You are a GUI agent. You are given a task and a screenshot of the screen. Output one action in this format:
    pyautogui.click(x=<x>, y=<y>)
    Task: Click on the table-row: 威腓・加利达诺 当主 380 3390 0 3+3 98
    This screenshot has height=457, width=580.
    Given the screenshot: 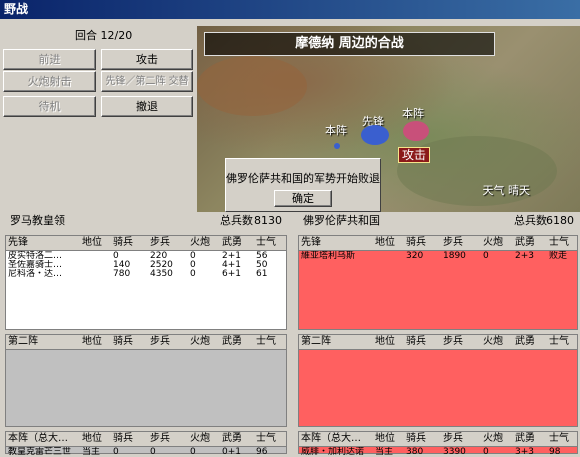 What is the action you would take?
    pyautogui.click(x=438, y=452)
    